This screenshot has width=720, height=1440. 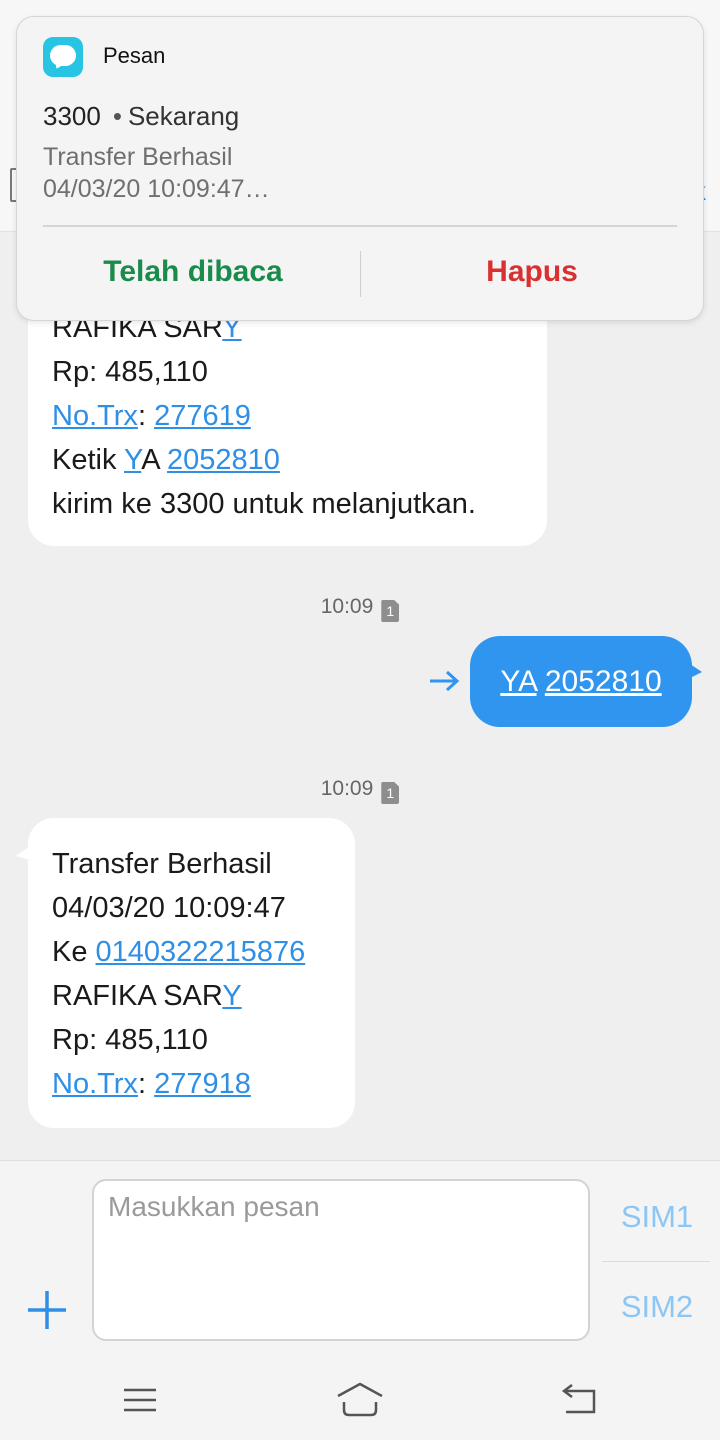 I want to click on trx-number-link: 277619, so click(x=202, y=416).